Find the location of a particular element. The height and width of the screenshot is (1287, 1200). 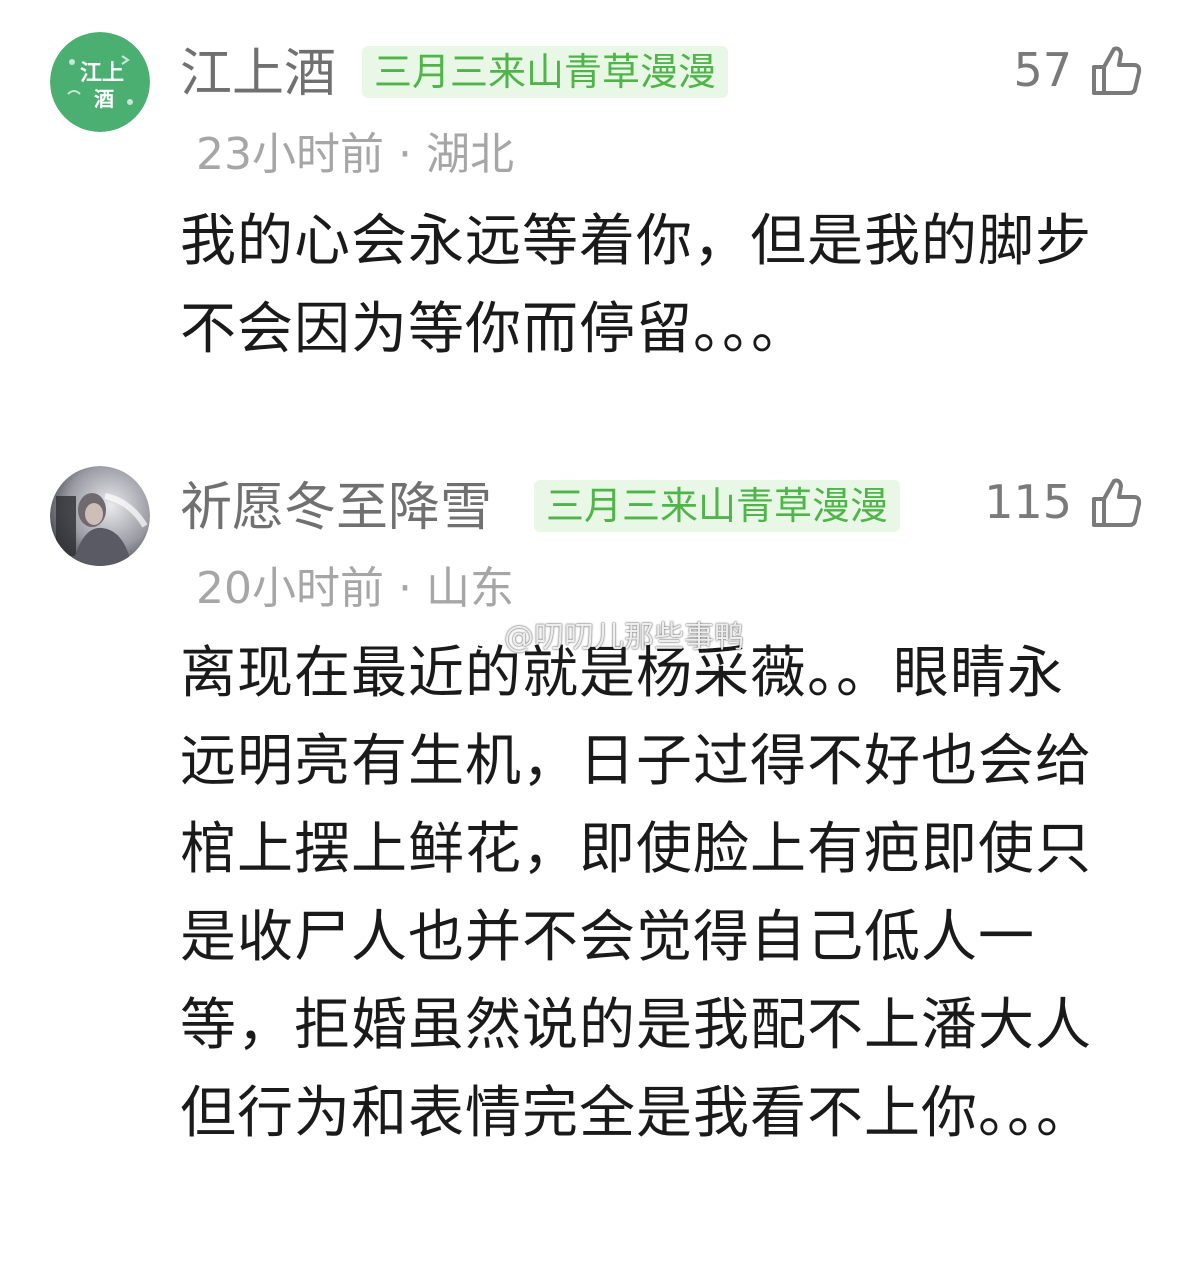

like-button: 115 is located at coordinates (1064, 502).